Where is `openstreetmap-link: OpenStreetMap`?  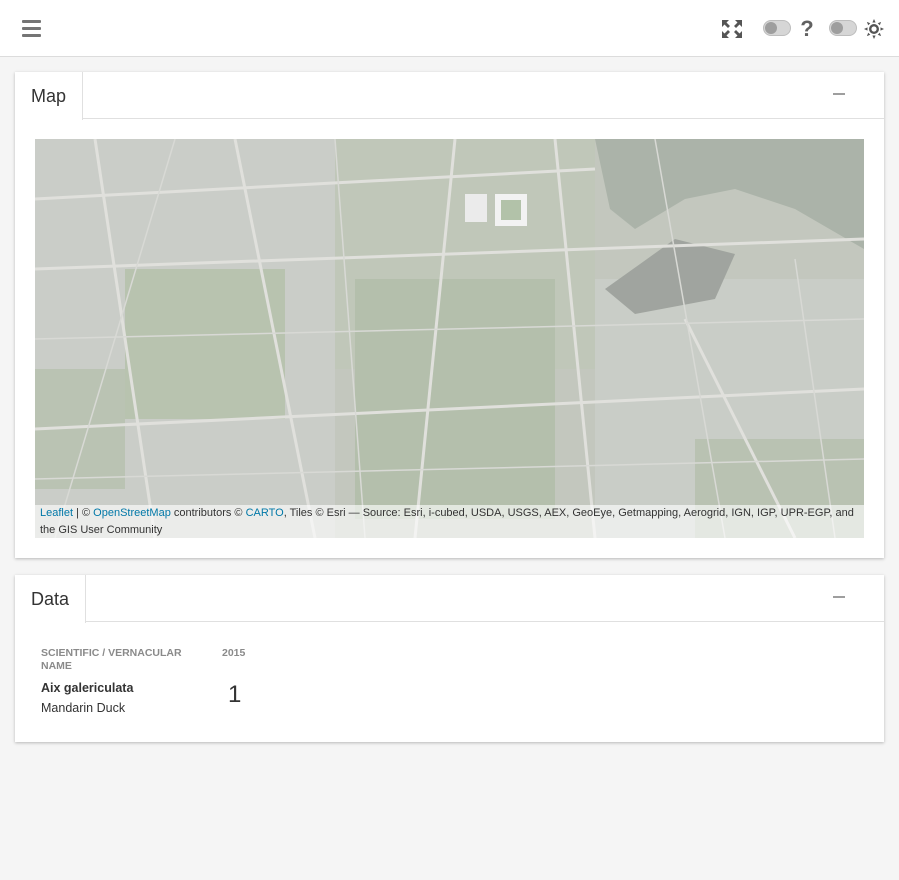 openstreetmap-link: OpenStreetMap is located at coordinates (132, 513).